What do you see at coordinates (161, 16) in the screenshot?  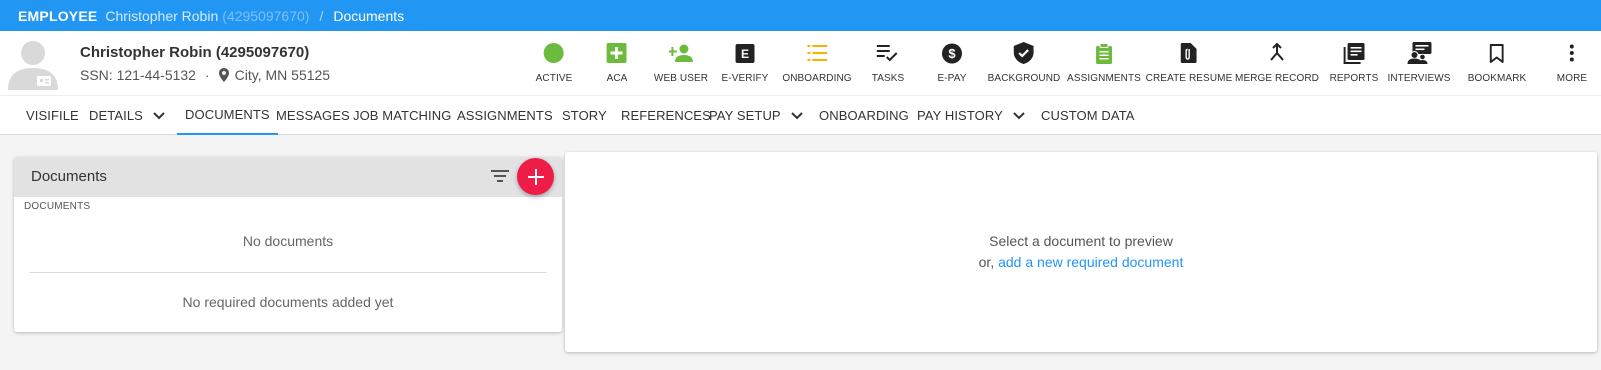 I see `breadcrumb-name-link: Christopher Robin` at bounding box center [161, 16].